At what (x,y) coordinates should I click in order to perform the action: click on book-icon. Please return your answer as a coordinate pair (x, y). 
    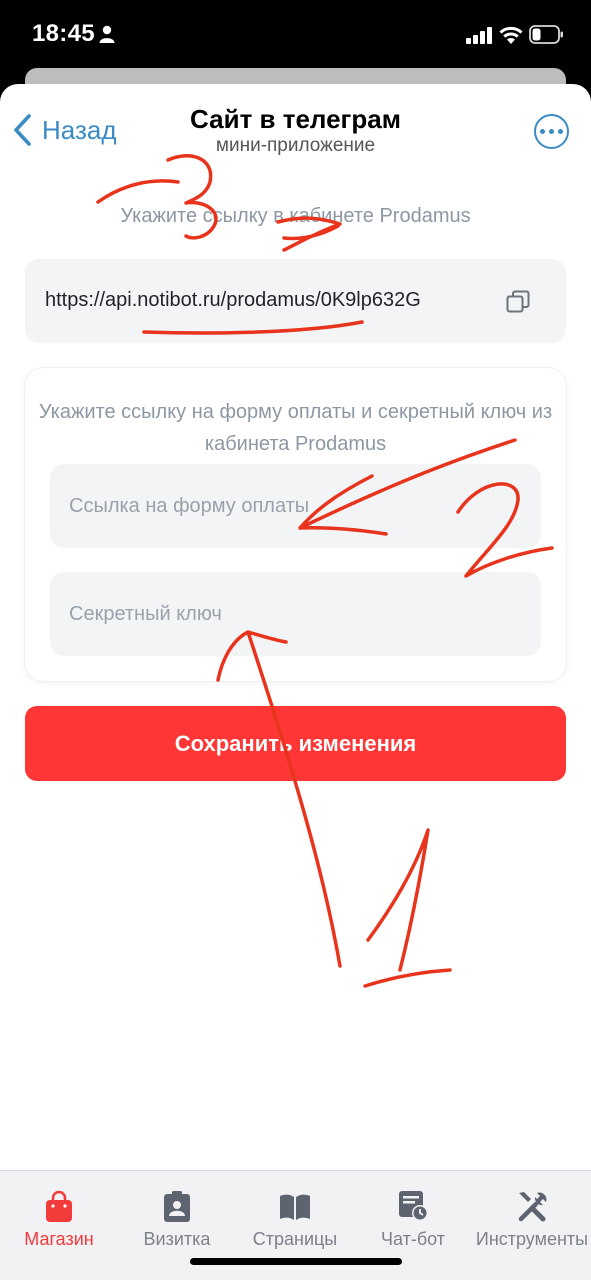
    Looking at the image, I should click on (295, 1207).